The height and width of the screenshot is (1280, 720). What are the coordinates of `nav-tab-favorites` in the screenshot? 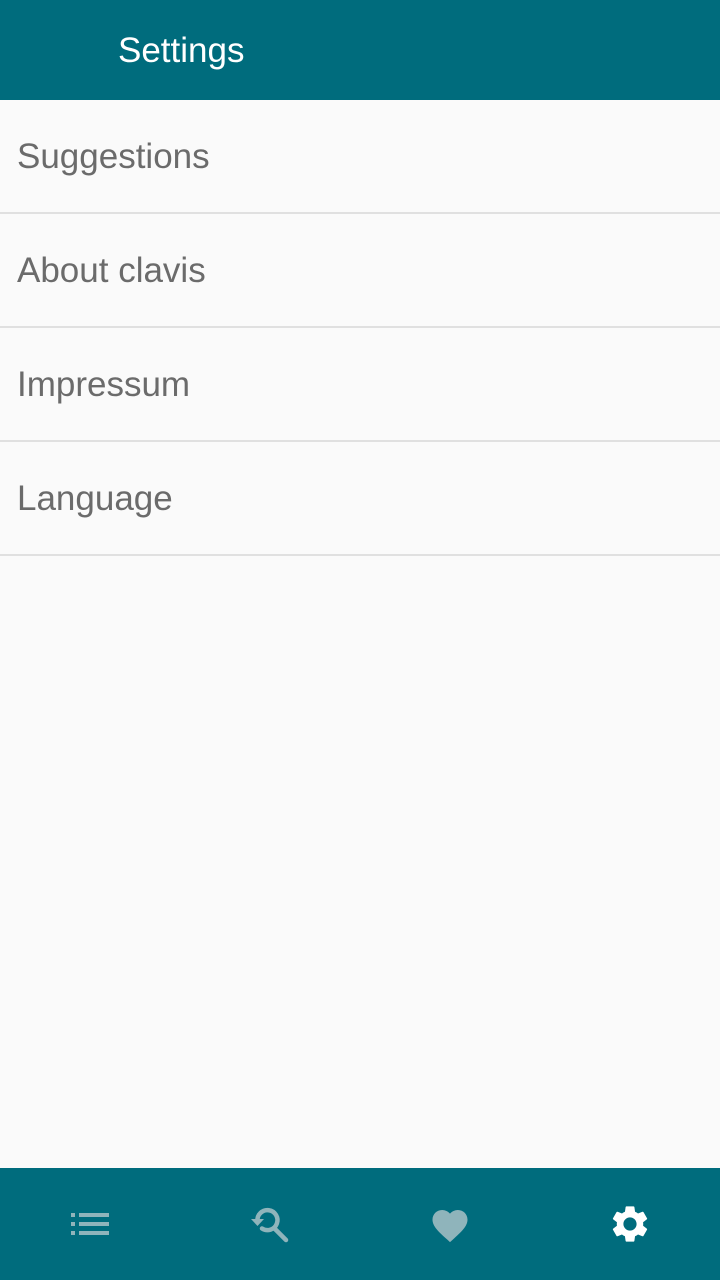 It's located at (450, 1224).